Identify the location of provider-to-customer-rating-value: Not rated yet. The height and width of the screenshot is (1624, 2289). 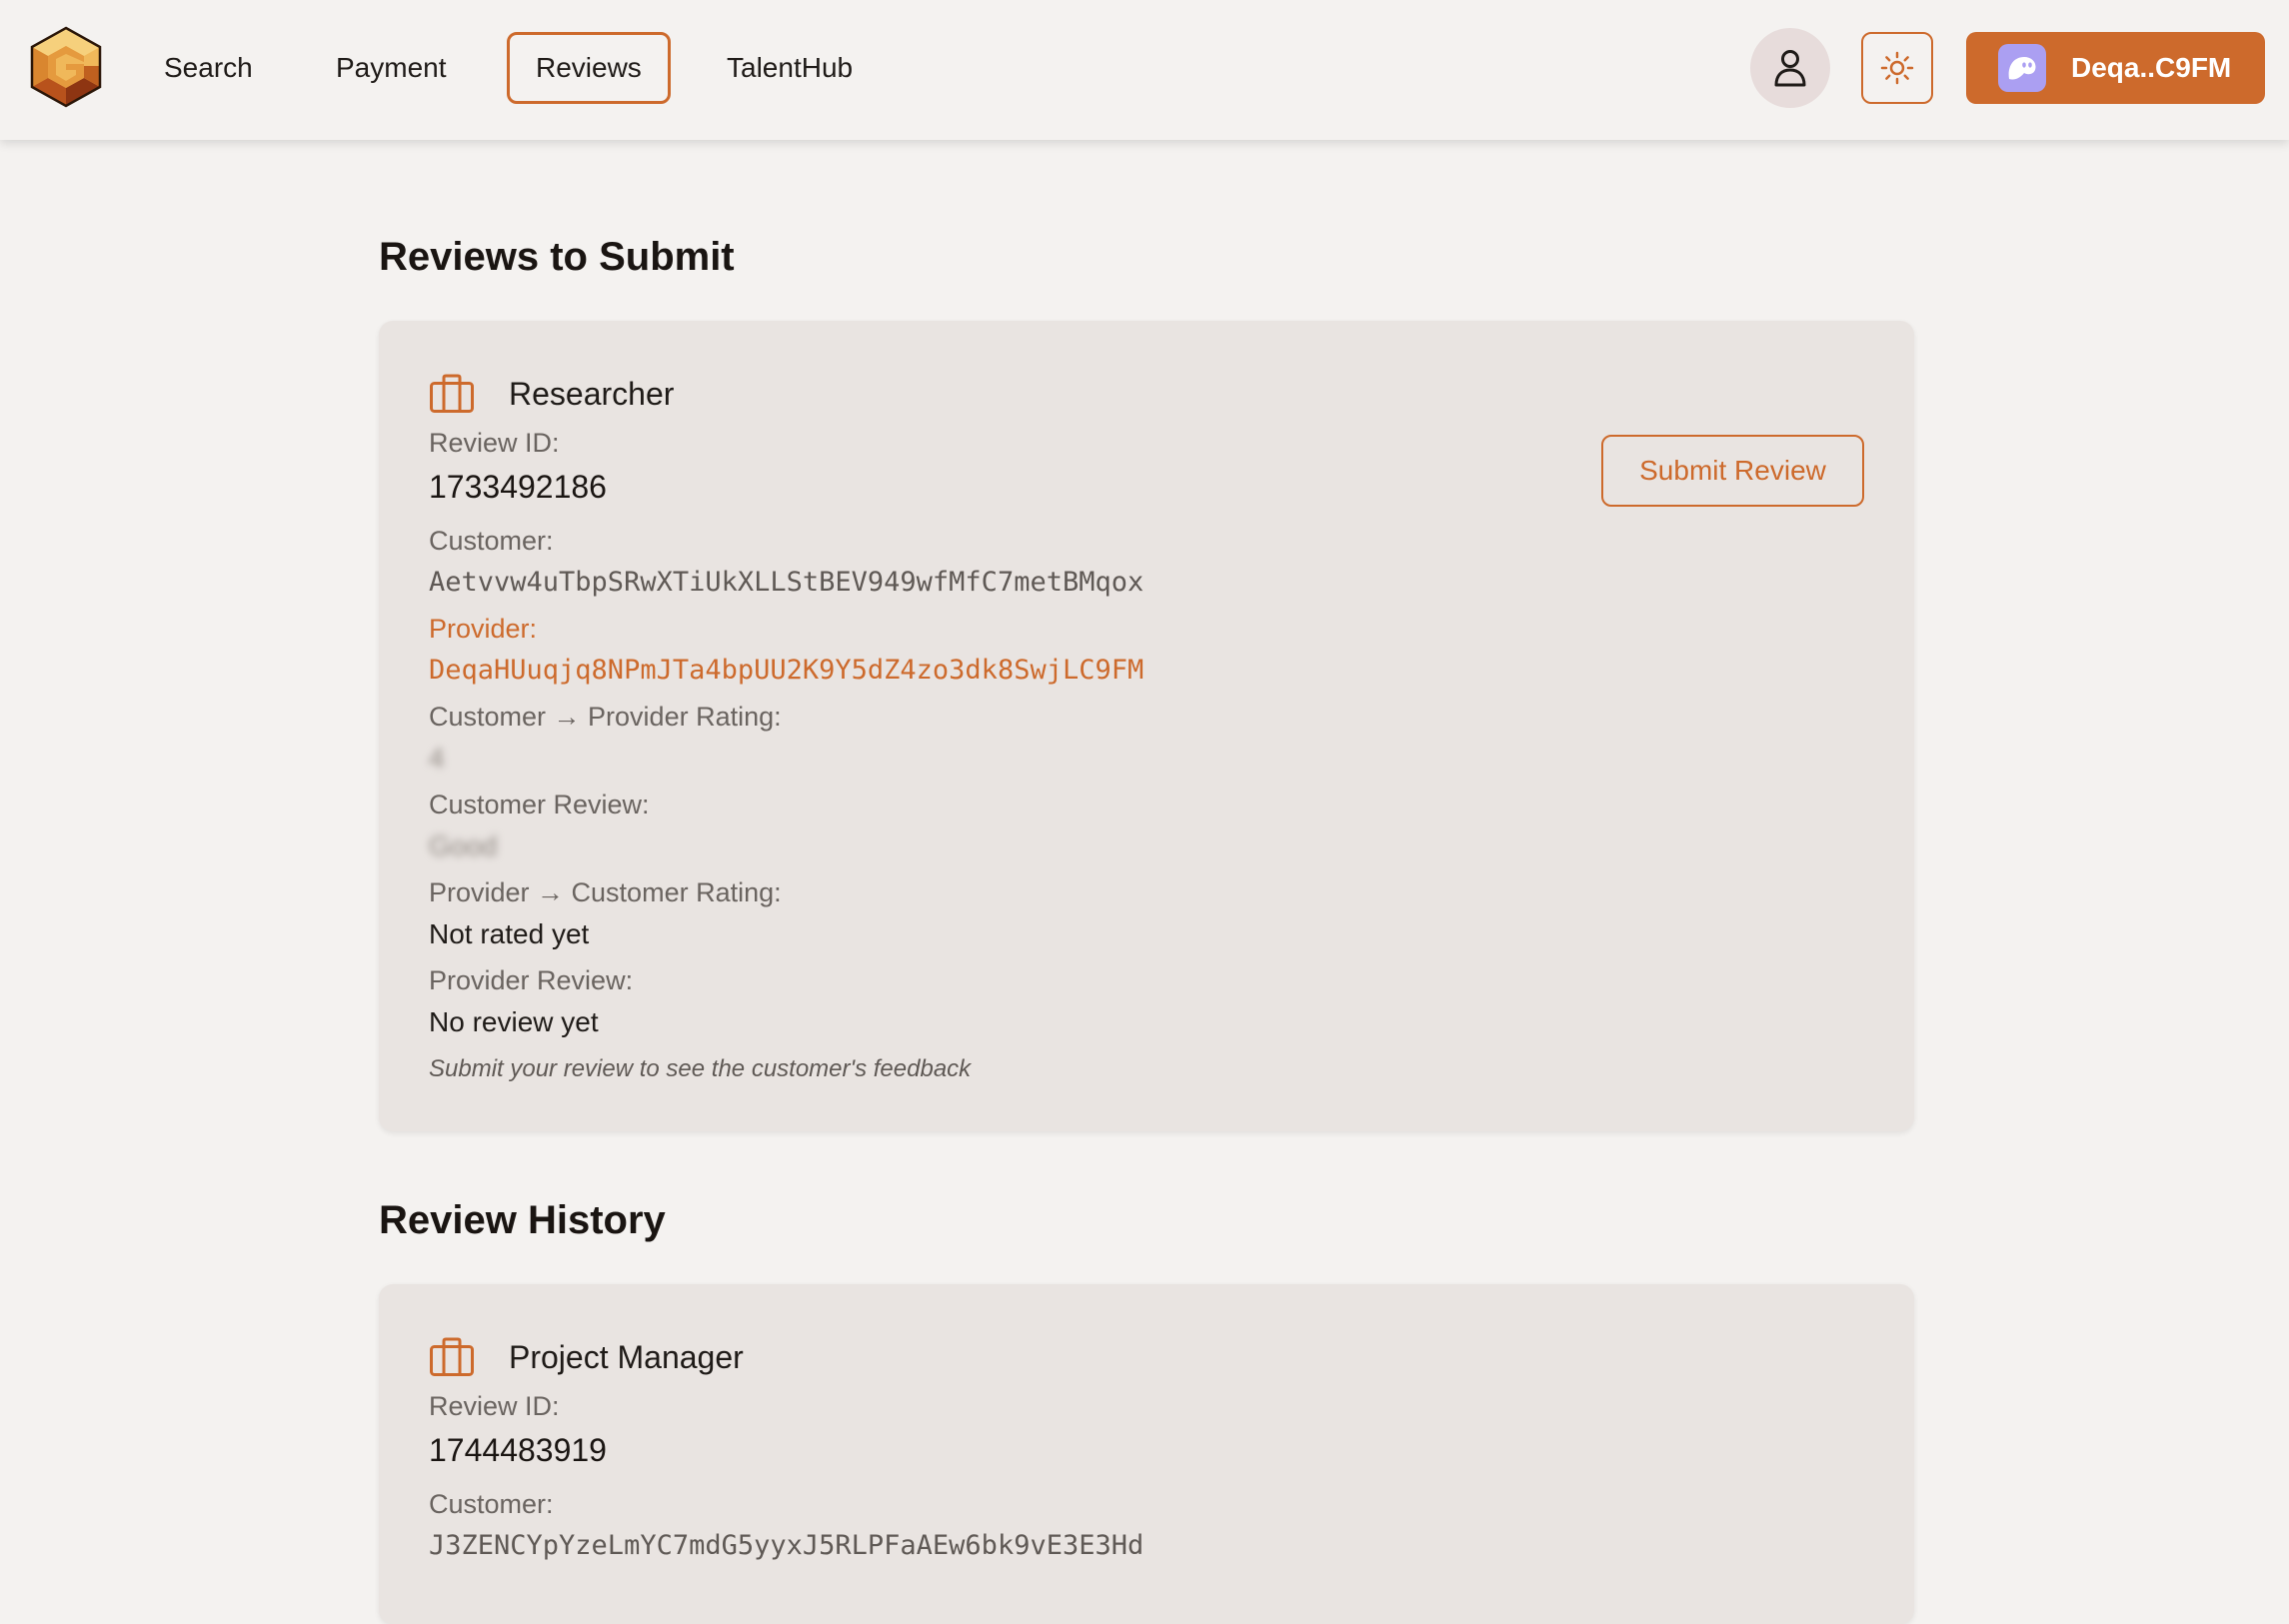
(510, 934).